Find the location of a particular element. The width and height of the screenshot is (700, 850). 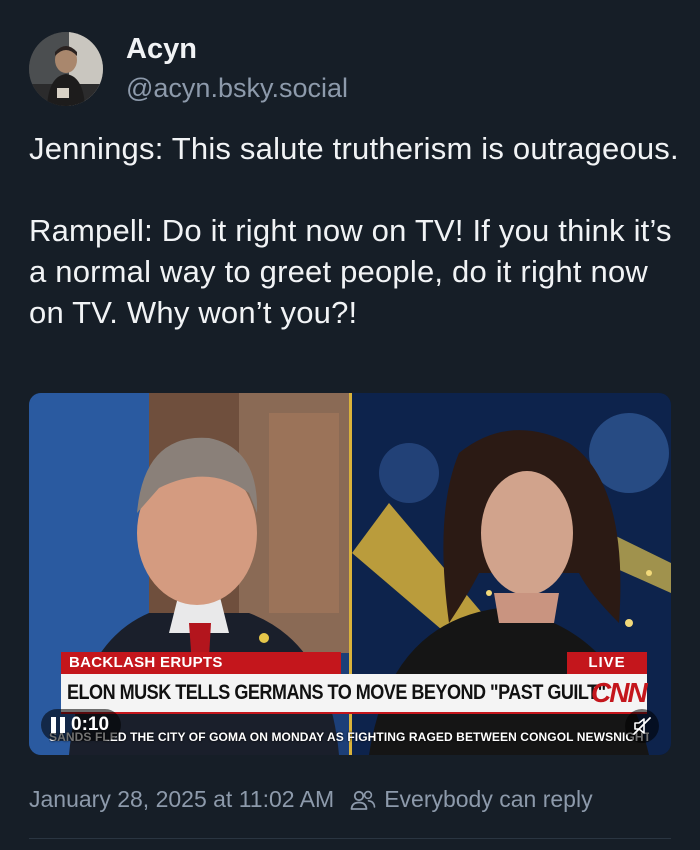

play-pause-button: 0:10 is located at coordinates (81, 725).